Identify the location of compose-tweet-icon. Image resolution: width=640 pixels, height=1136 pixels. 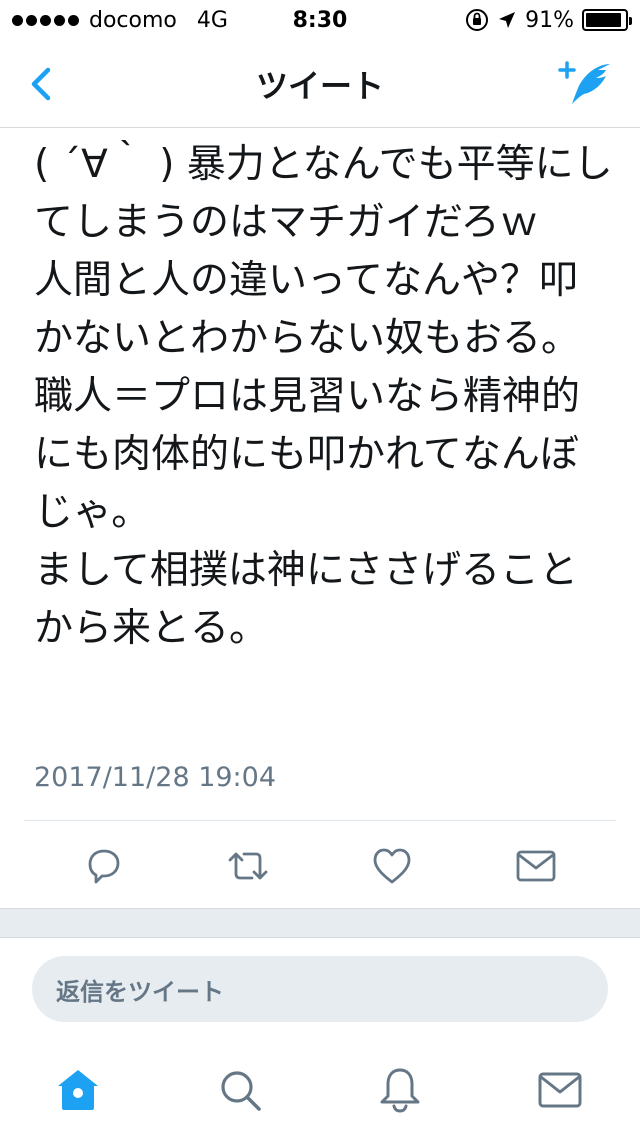
(586, 83).